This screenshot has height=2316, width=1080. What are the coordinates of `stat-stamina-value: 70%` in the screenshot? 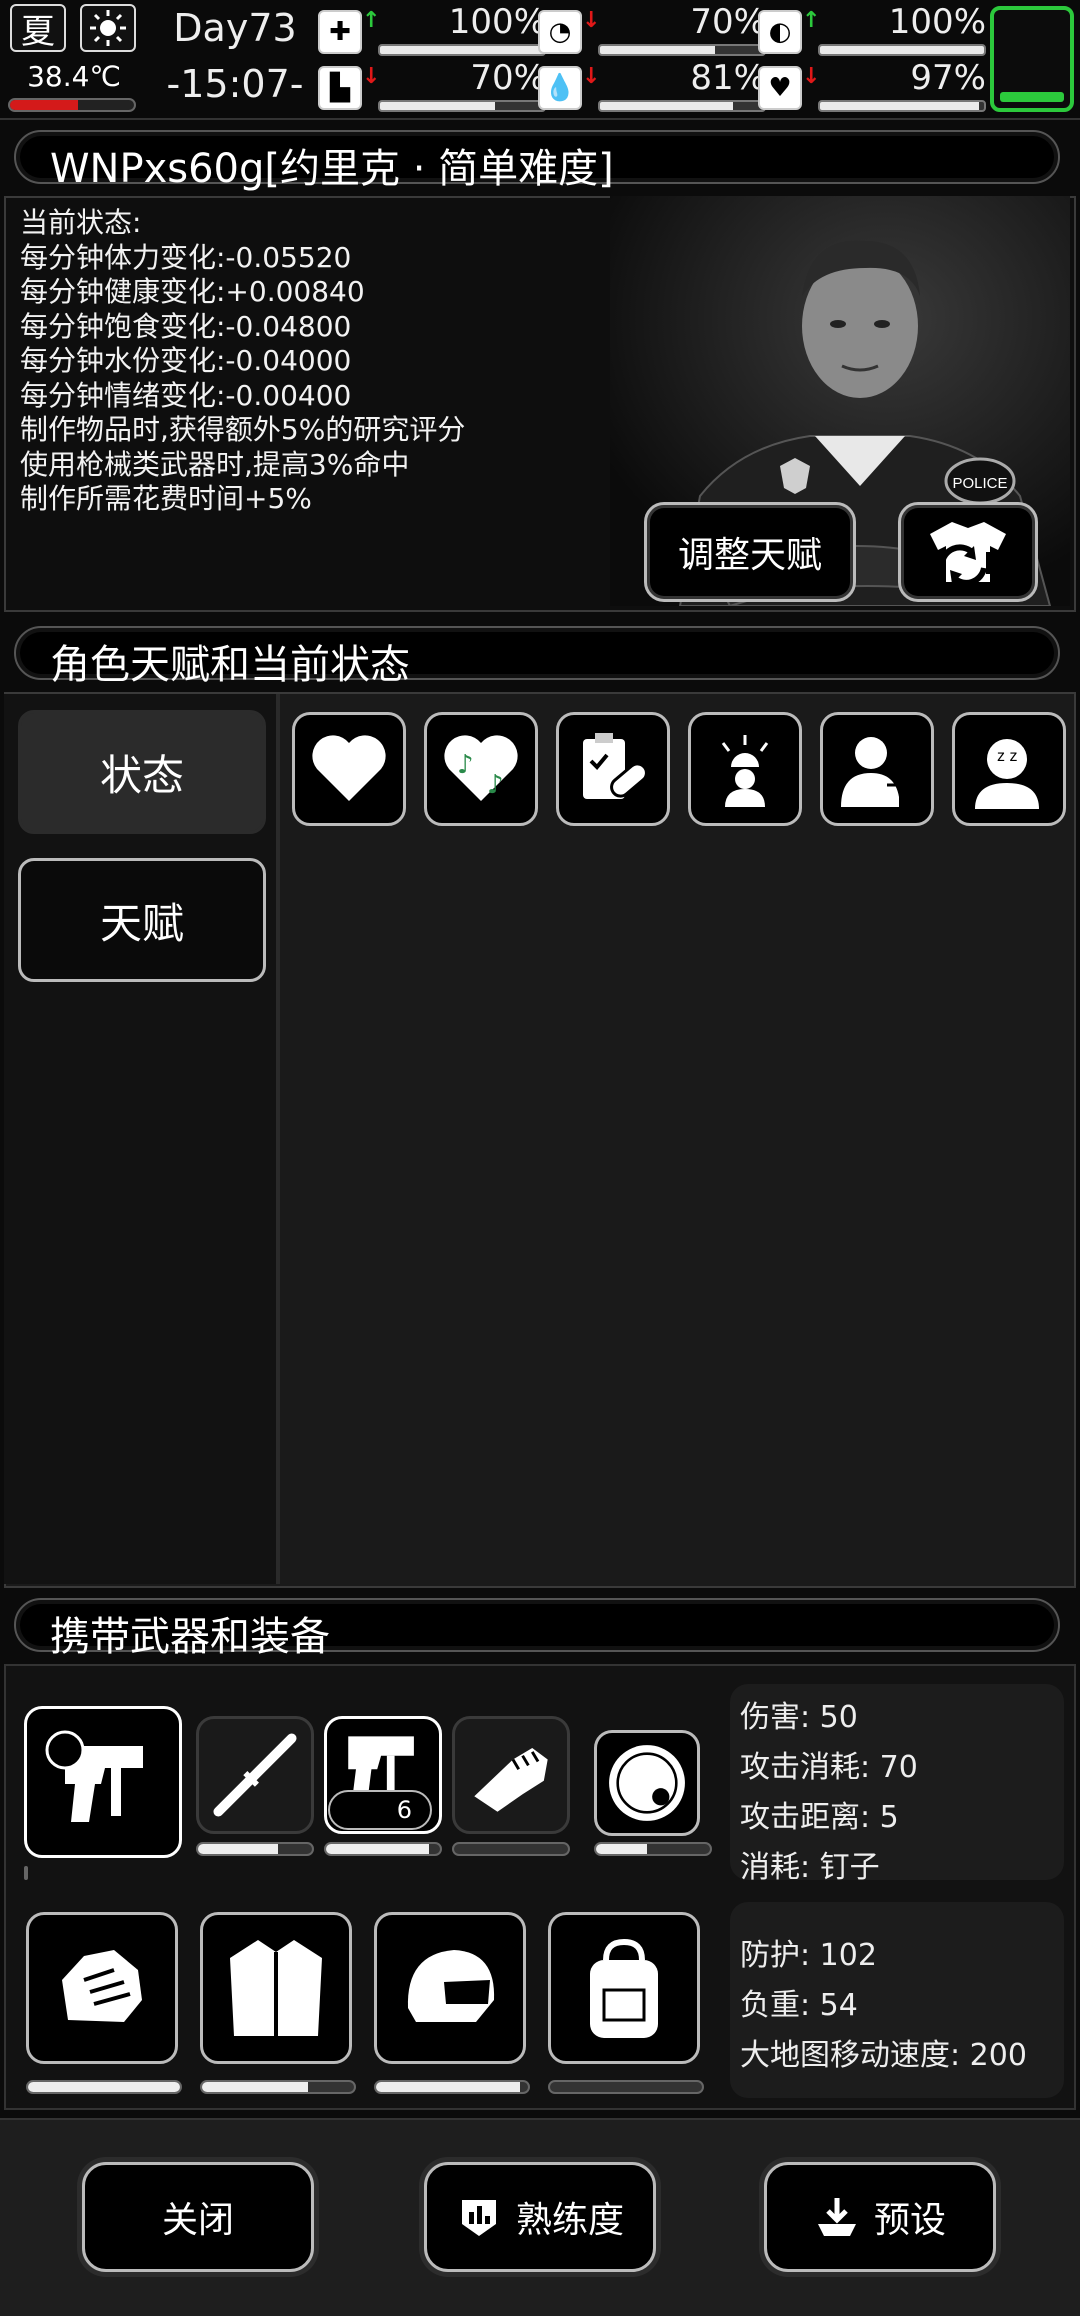 It's located at (508, 78).